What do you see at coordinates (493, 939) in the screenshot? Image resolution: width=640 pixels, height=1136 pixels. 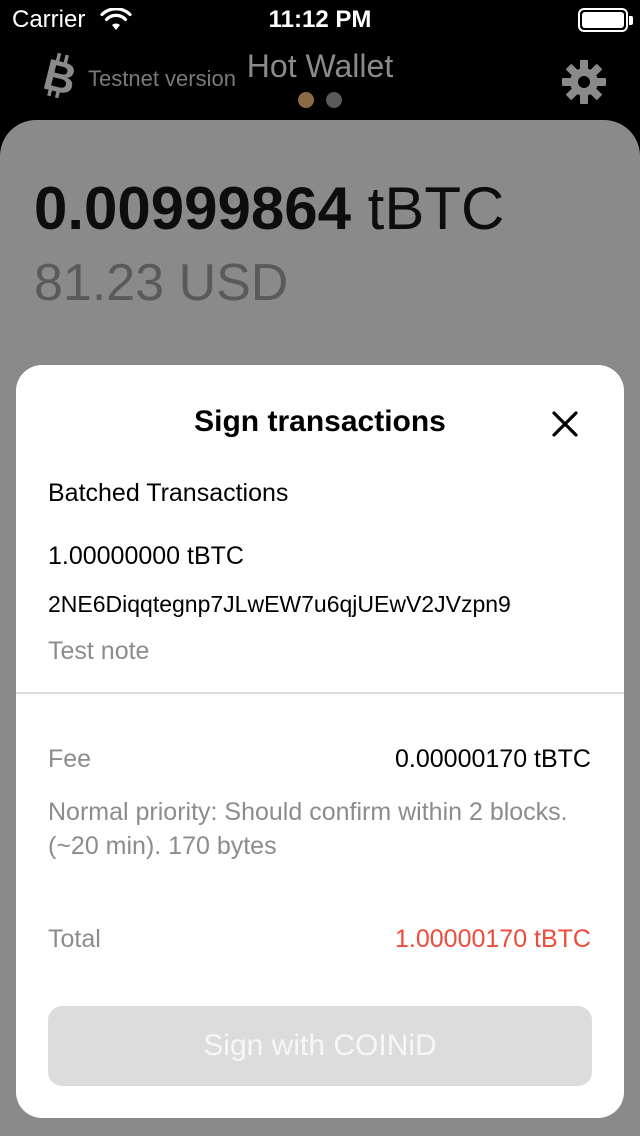 I see `total-value: 1.00000170 tBTC` at bounding box center [493, 939].